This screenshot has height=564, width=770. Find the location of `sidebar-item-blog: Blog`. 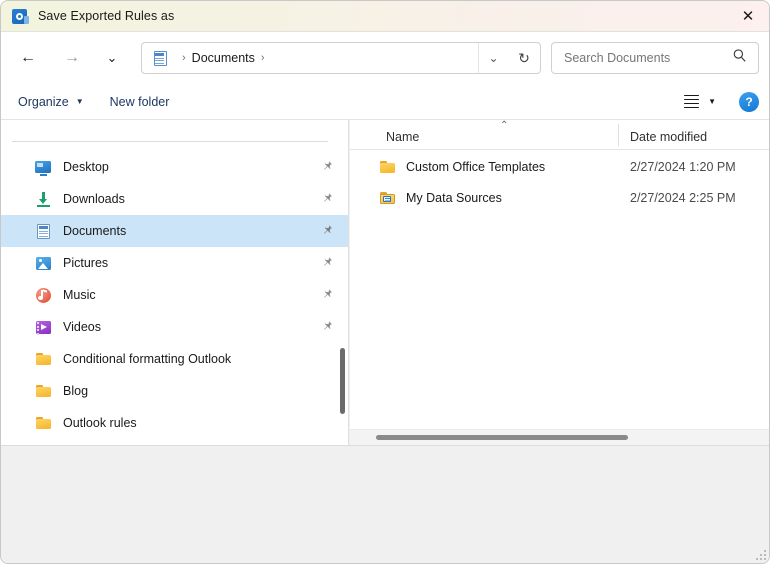

sidebar-item-blog: Blog is located at coordinates (174, 391).